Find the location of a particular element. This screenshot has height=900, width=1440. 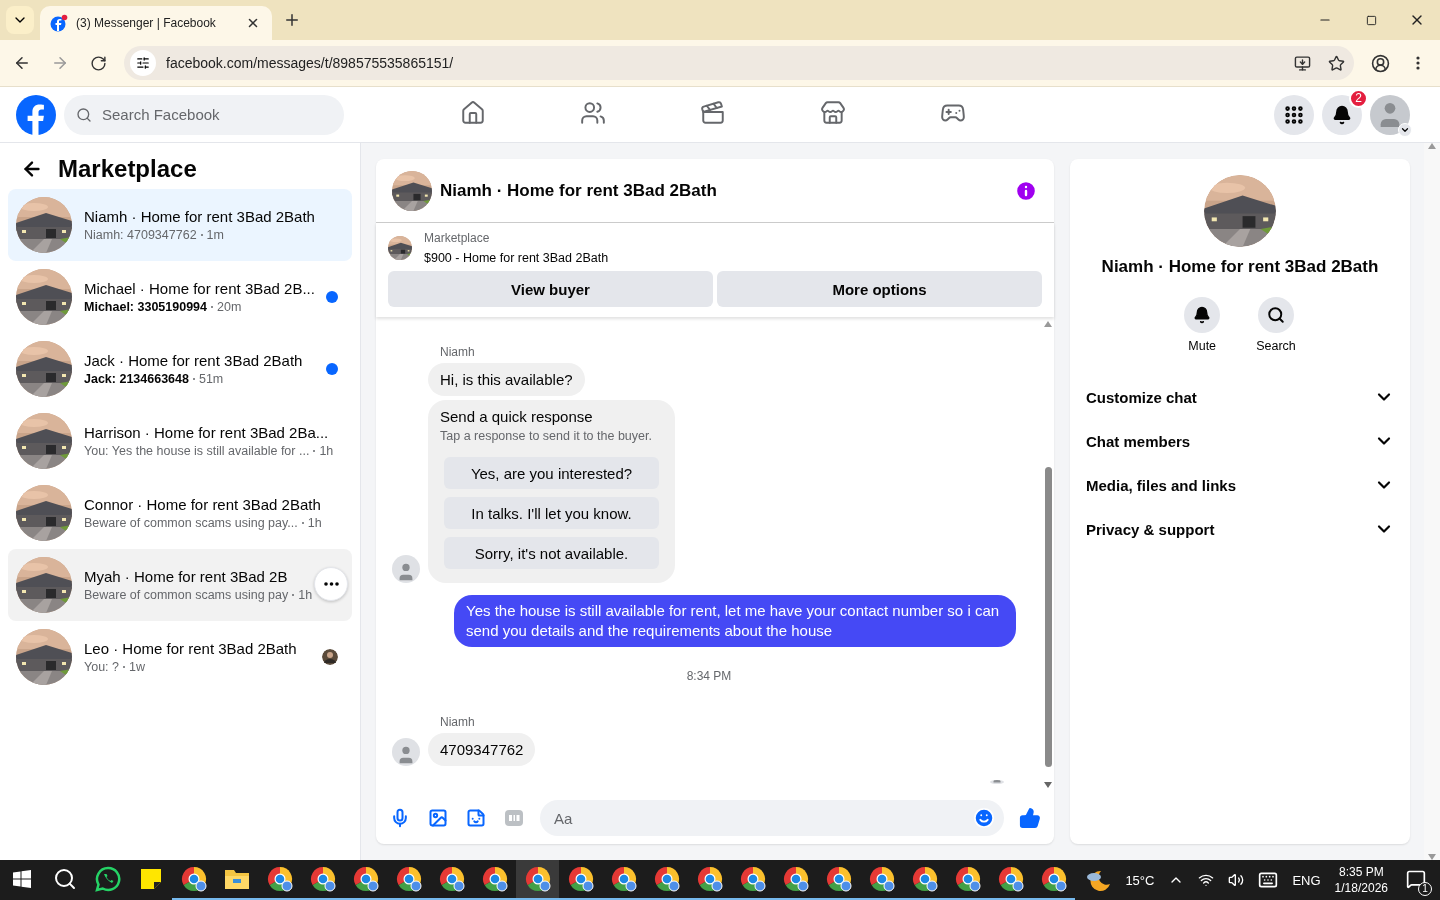

more-options-button is located at coordinates (331, 584).